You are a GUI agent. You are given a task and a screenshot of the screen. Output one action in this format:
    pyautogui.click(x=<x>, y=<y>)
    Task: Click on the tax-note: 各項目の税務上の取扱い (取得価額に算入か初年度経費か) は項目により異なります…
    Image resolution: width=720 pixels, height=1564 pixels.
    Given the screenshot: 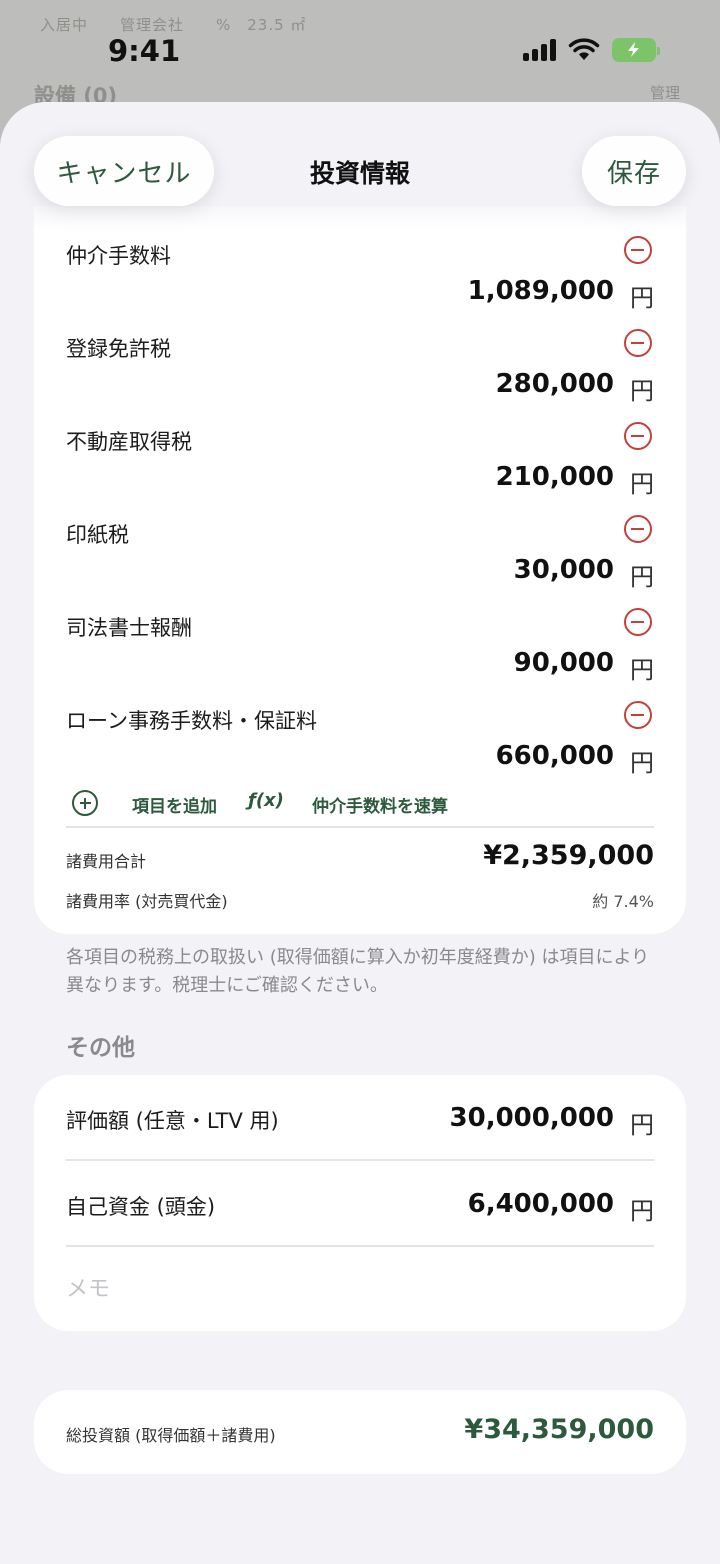 What is the action you would take?
    pyautogui.click(x=358, y=971)
    